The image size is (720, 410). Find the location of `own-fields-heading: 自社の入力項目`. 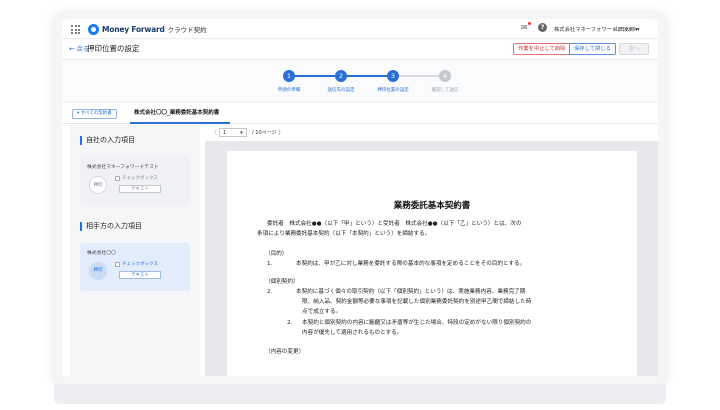

own-fields-heading: 自社の入力項目 is located at coordinates (107, 140).